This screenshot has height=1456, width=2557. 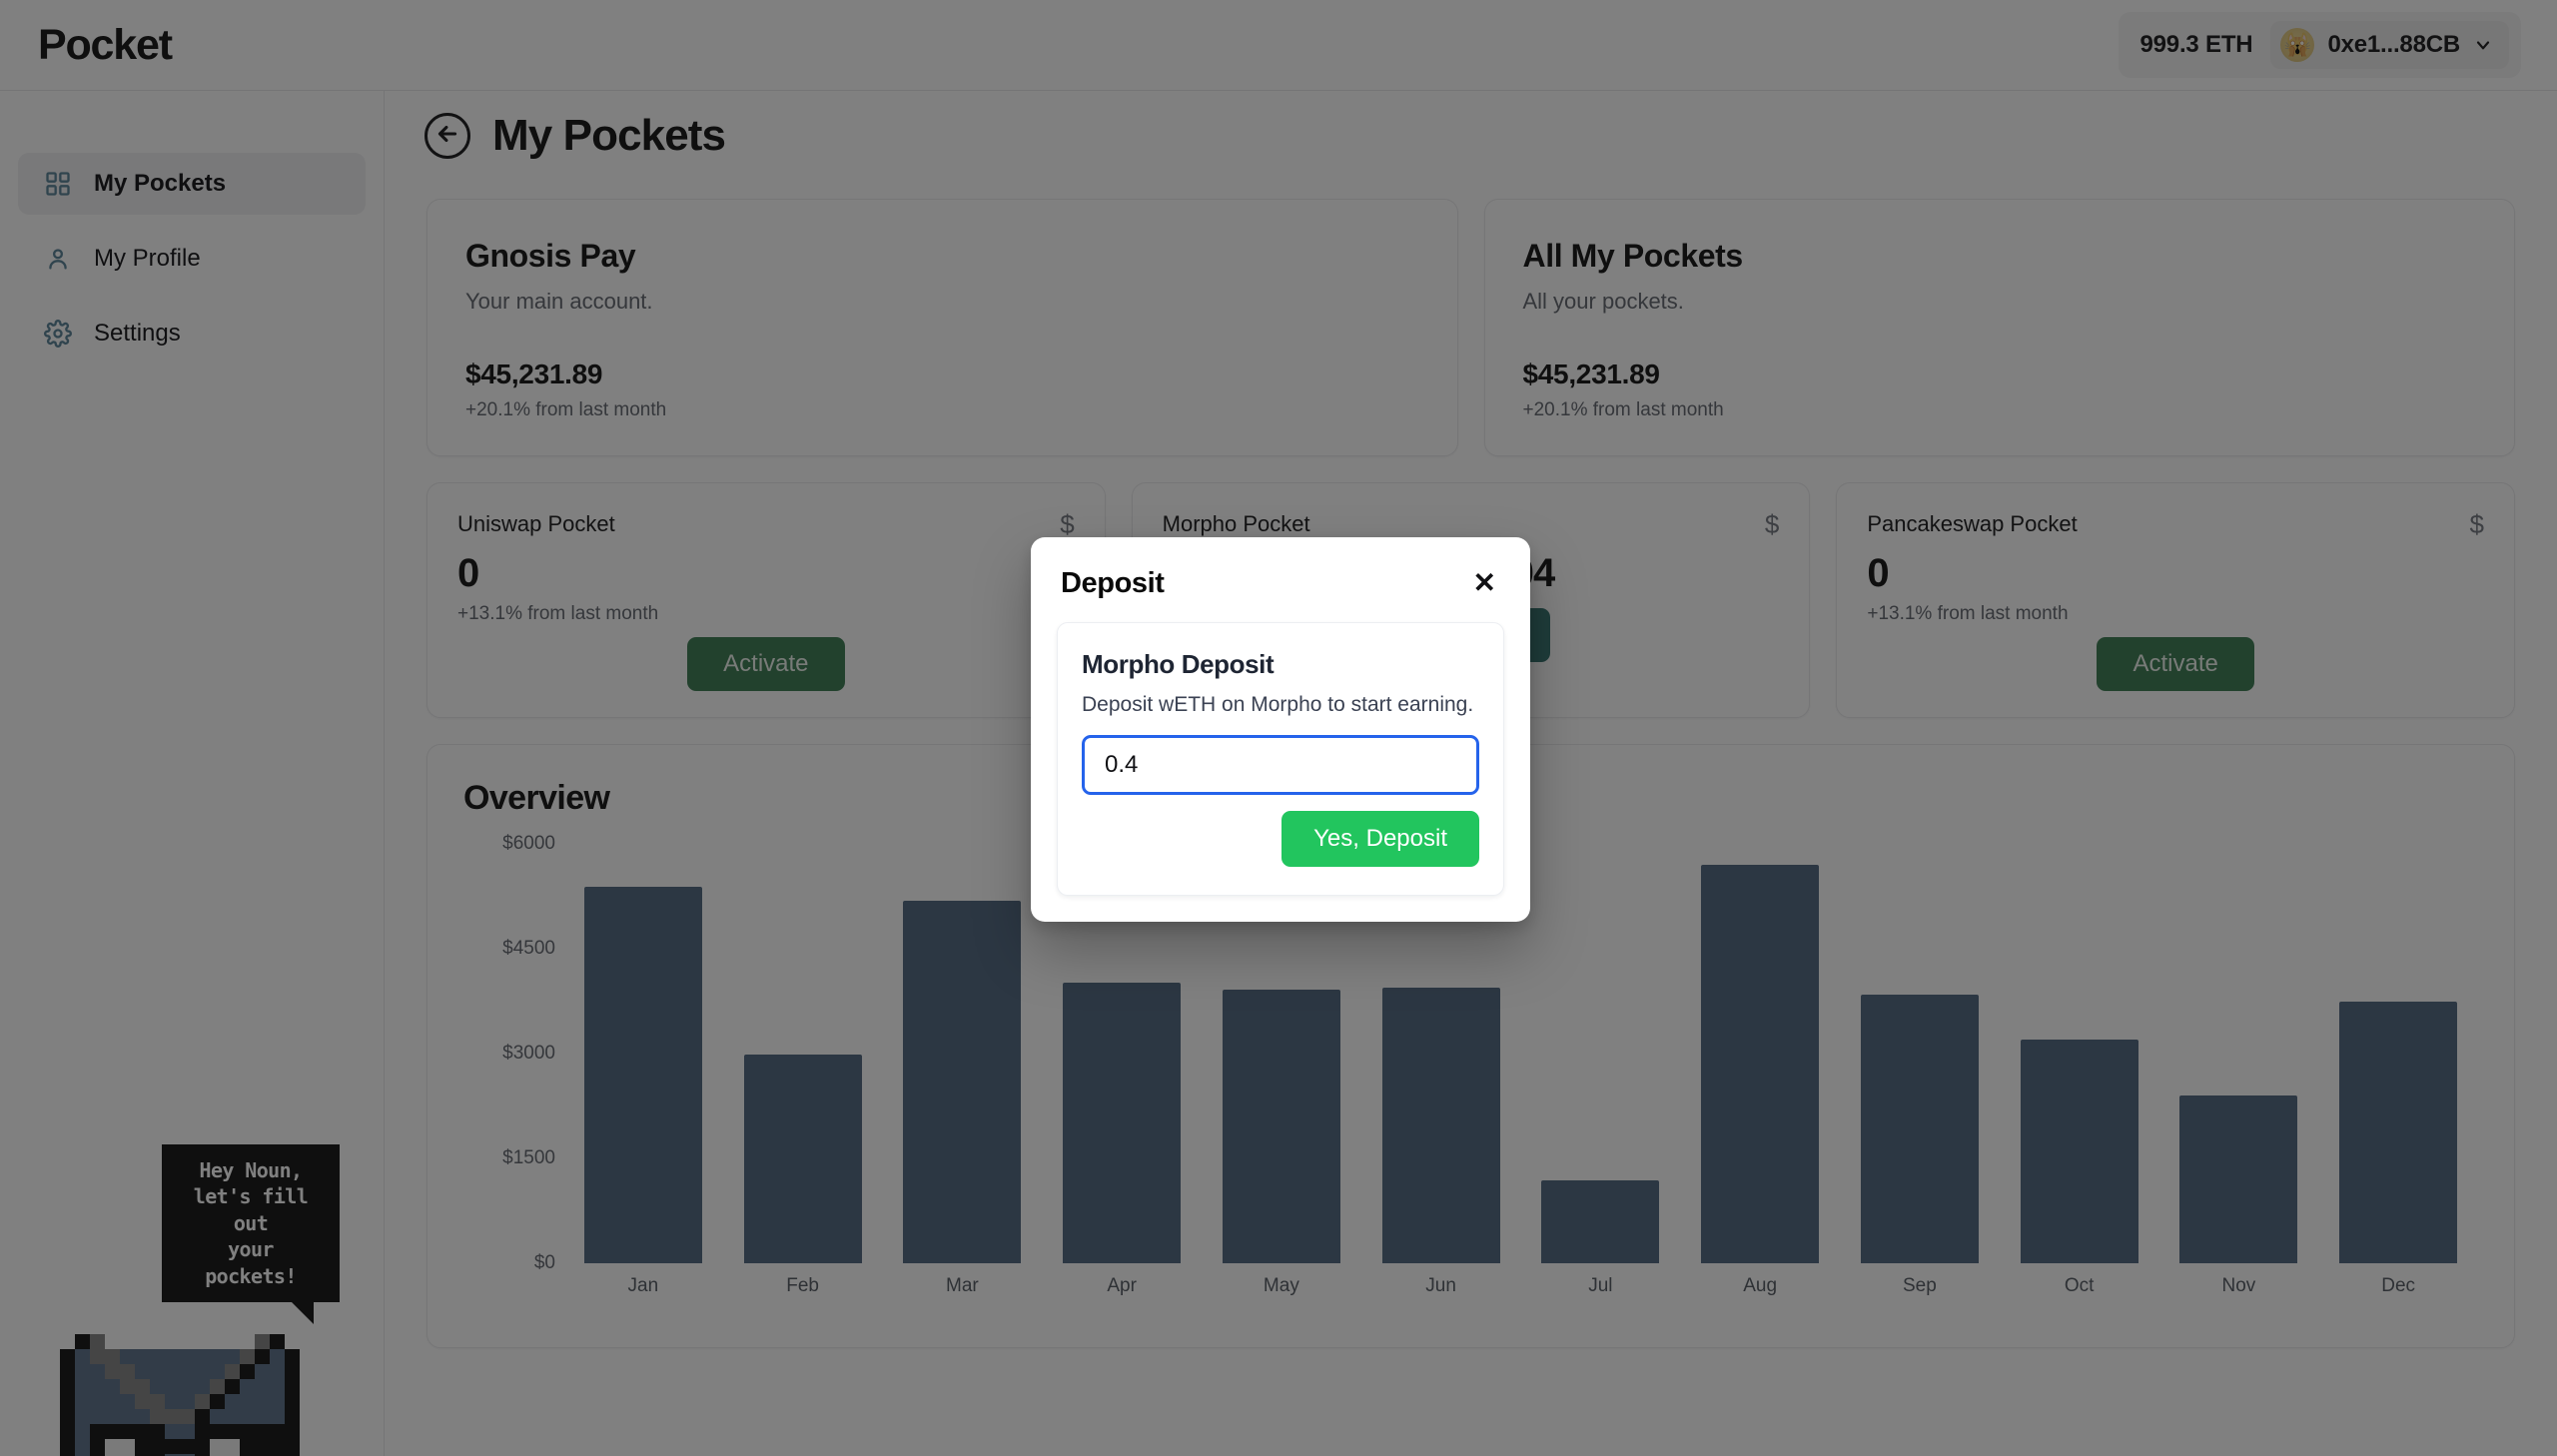 I want to click on close-icon: ✕, so click(x=1484, y=583).